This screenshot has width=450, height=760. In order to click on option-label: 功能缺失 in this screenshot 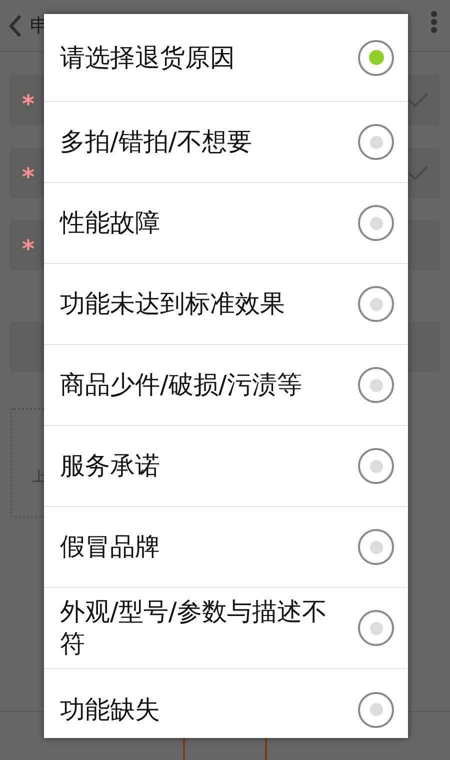, I will do `click(110, 710)`.